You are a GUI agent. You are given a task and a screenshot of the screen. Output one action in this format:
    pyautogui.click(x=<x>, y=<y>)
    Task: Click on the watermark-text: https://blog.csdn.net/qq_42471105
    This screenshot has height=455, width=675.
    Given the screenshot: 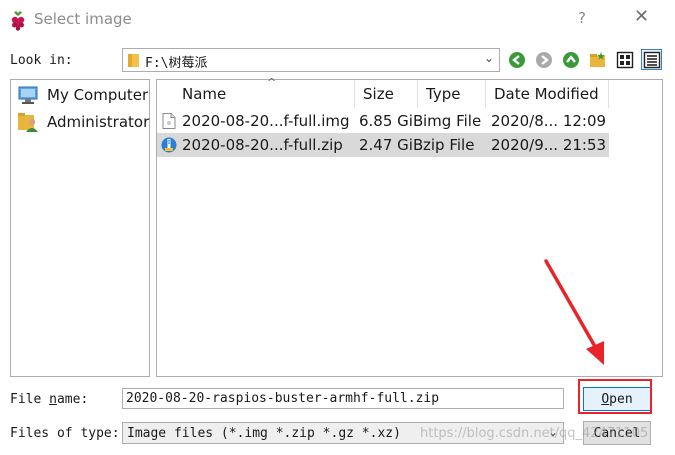 What is the action you would take?
    pyautogui.click(x=534, y=433)
    